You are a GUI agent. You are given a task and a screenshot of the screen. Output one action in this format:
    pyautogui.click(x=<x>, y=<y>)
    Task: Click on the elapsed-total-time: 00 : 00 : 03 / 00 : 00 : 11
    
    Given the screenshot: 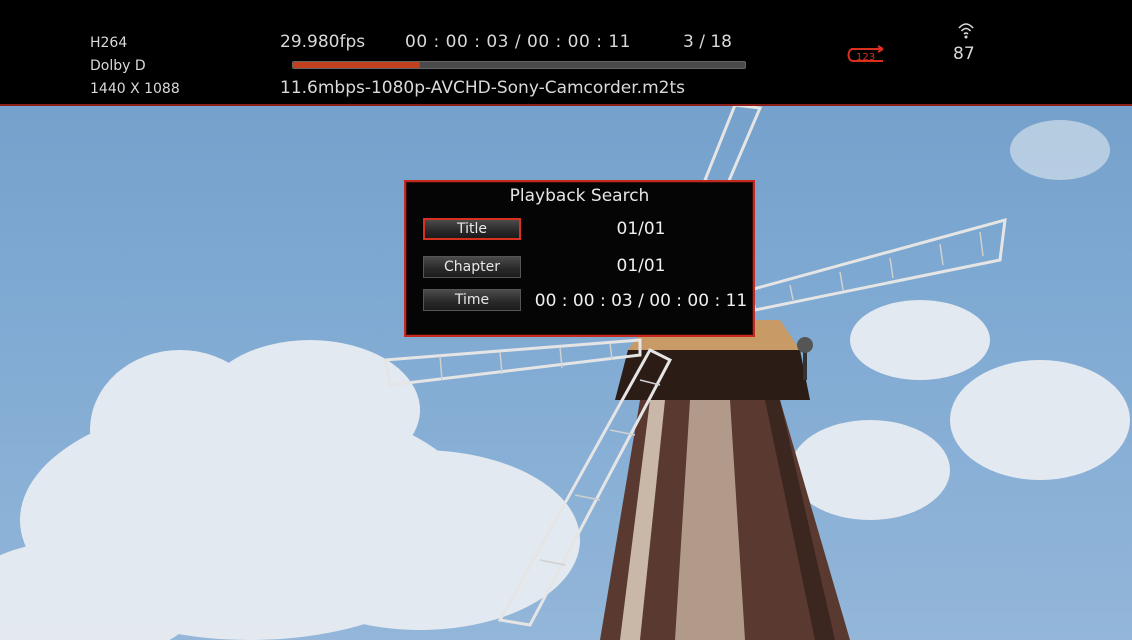 What is the action you would take?
    pyautogui.click(x=518, y=42)
    